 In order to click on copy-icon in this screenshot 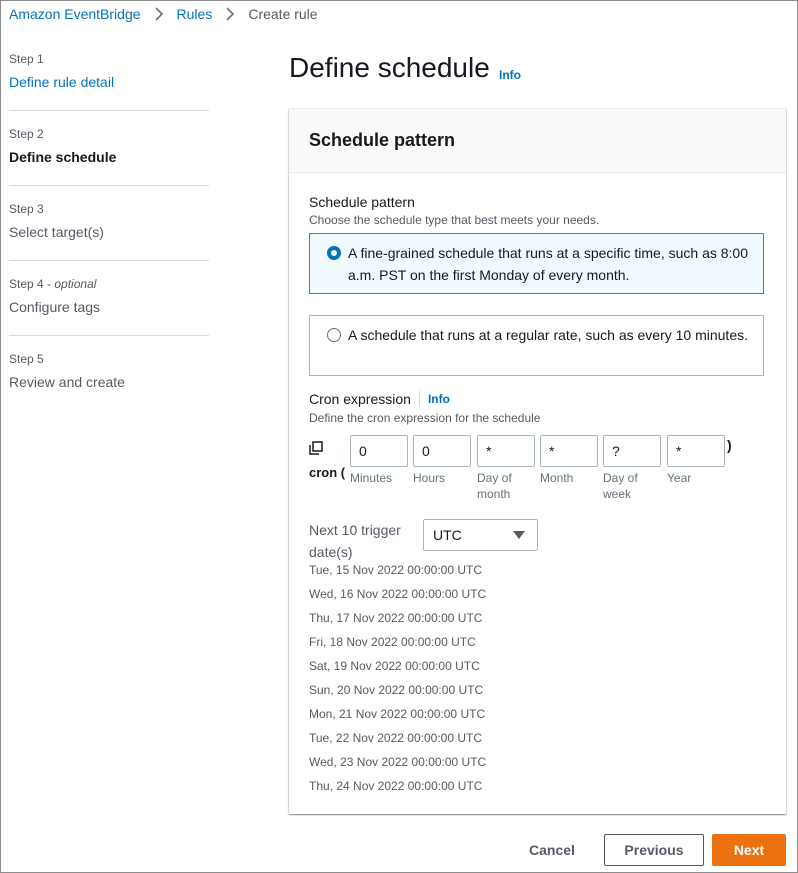, I will do `click(316, 451)`.